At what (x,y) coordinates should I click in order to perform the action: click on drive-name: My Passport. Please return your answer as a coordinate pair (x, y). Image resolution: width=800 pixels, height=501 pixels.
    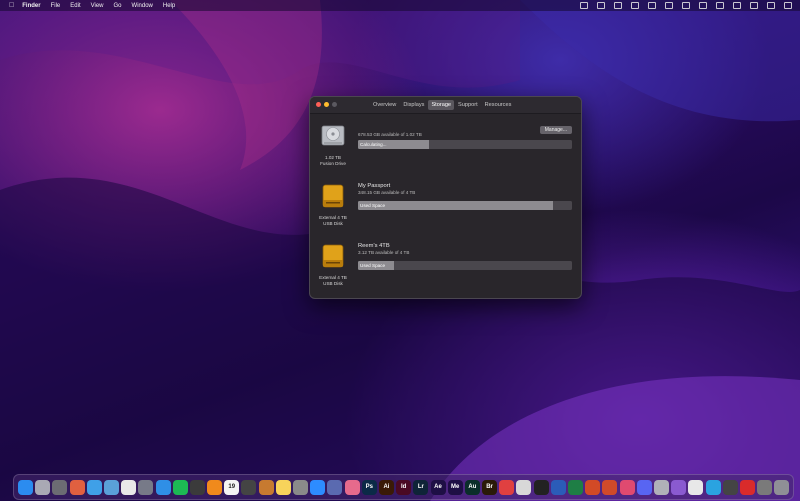
    Looking at the image, I should click on (374, 186).